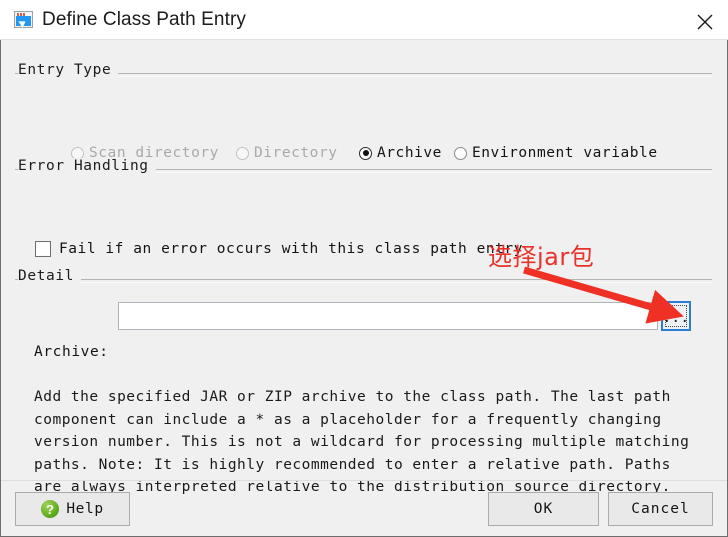 This screenshot has width=728, height=537. What do you see at coordinates (144, 19) in the screenshot?
I see `window-title: Define Class Path Entry` at bounding box center [144, 19].